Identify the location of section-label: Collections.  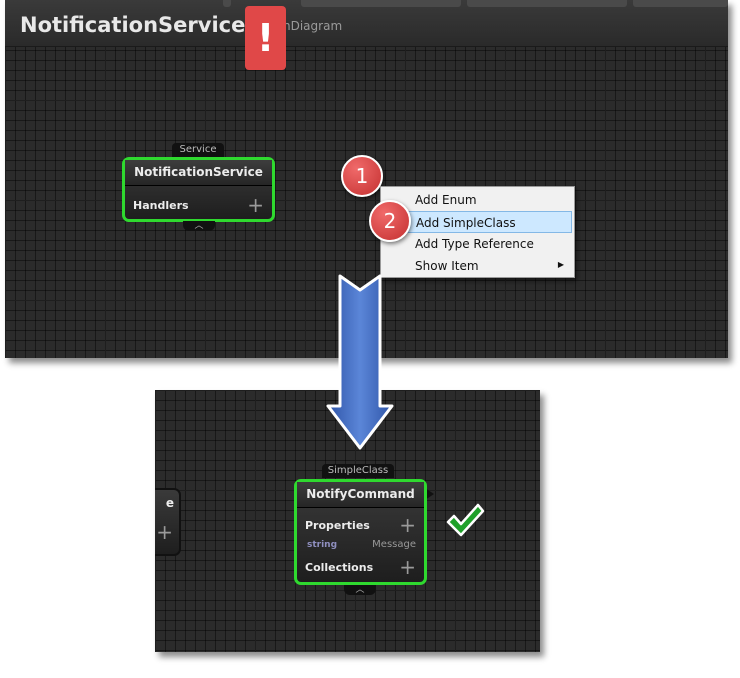
(339, 567).